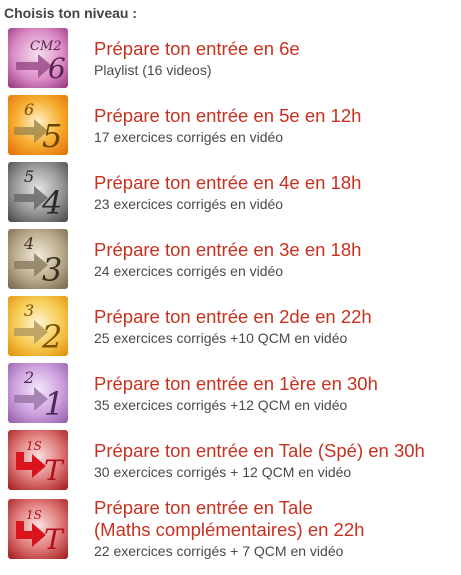 The image size is (461, 575). What do you see at coordinates (29, 176) in the screenshot?
I see `from-label: 5` at bounding box center [29, 176].